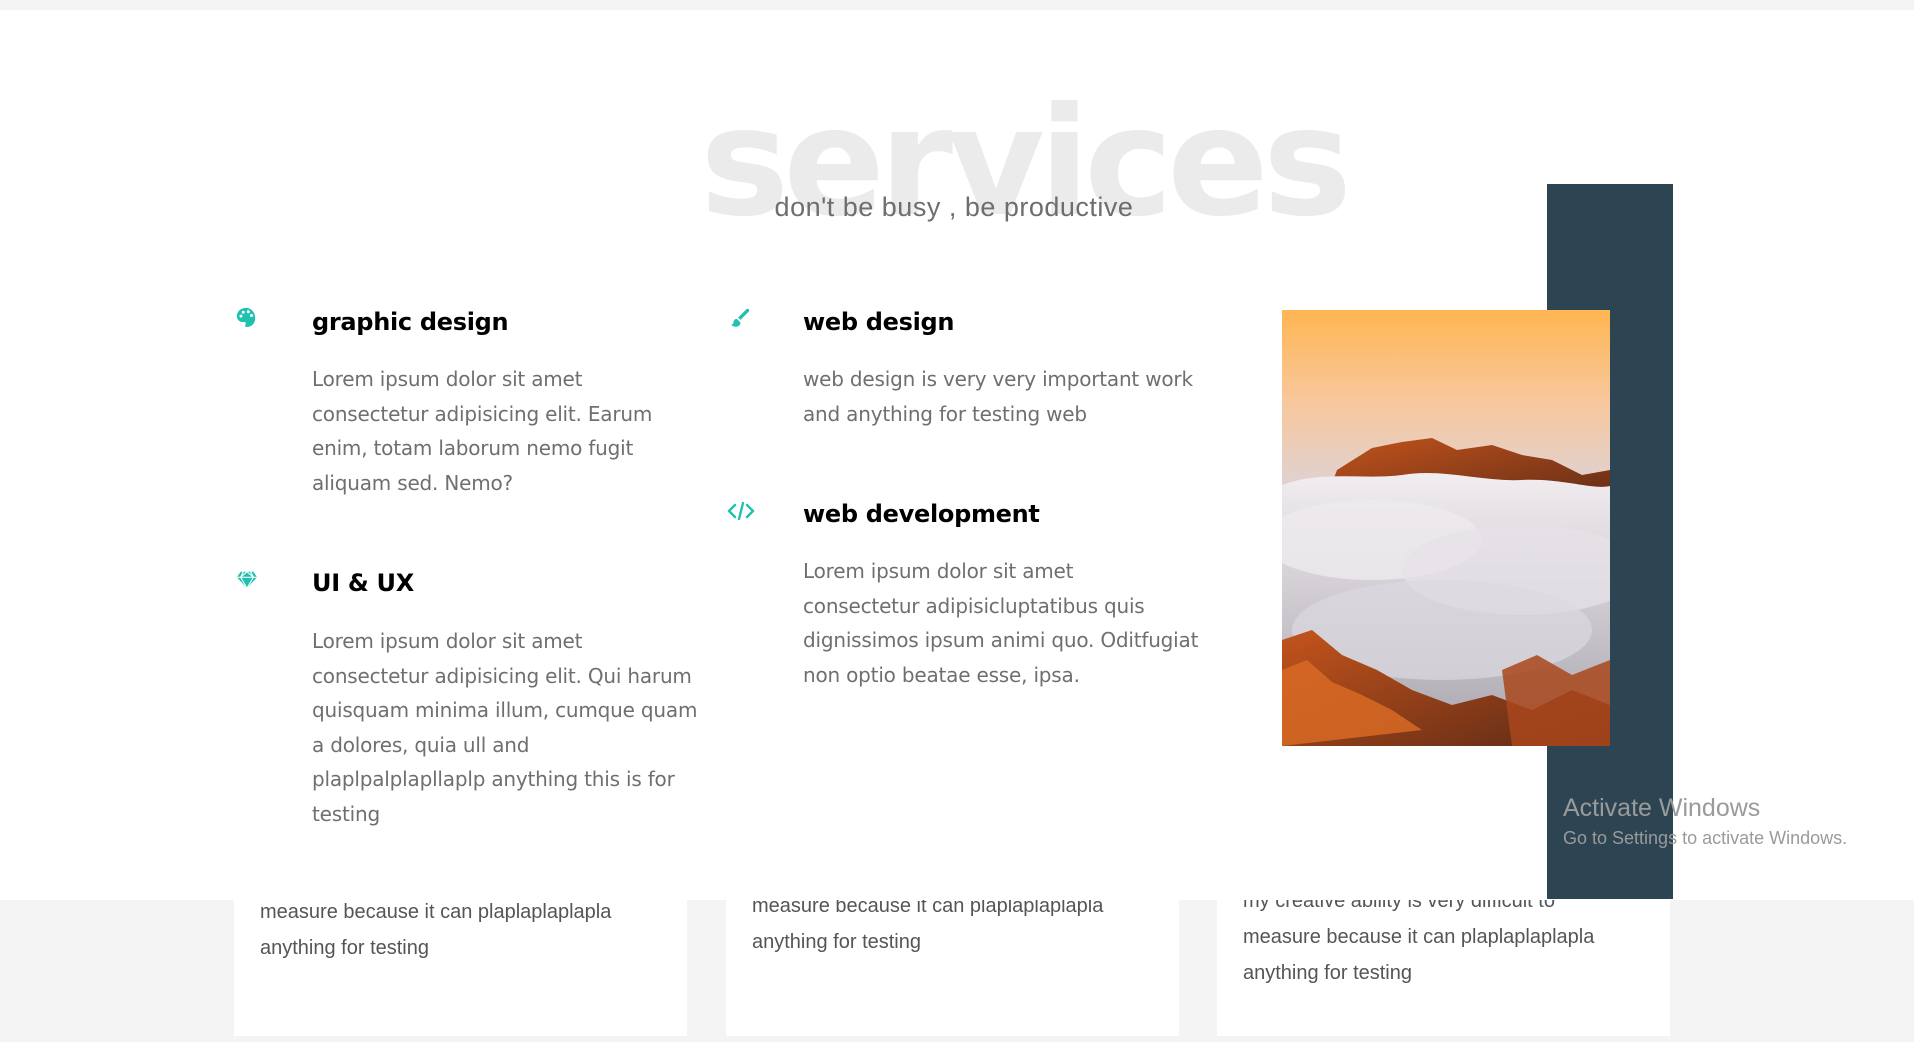 The image size is (1914, 1042). What do you see at coordinates (473, 448) in the screenshot?
I see `service-description-line: enim, totam laborum nemo fugit` at bounding box center [473, 448].